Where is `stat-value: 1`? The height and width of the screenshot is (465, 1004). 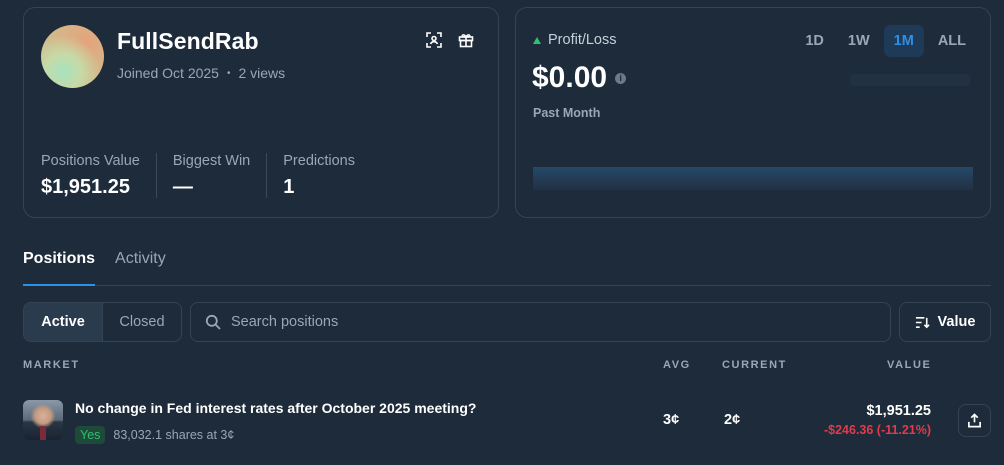 stat-value: 1 is located at coordinates (289, 187).